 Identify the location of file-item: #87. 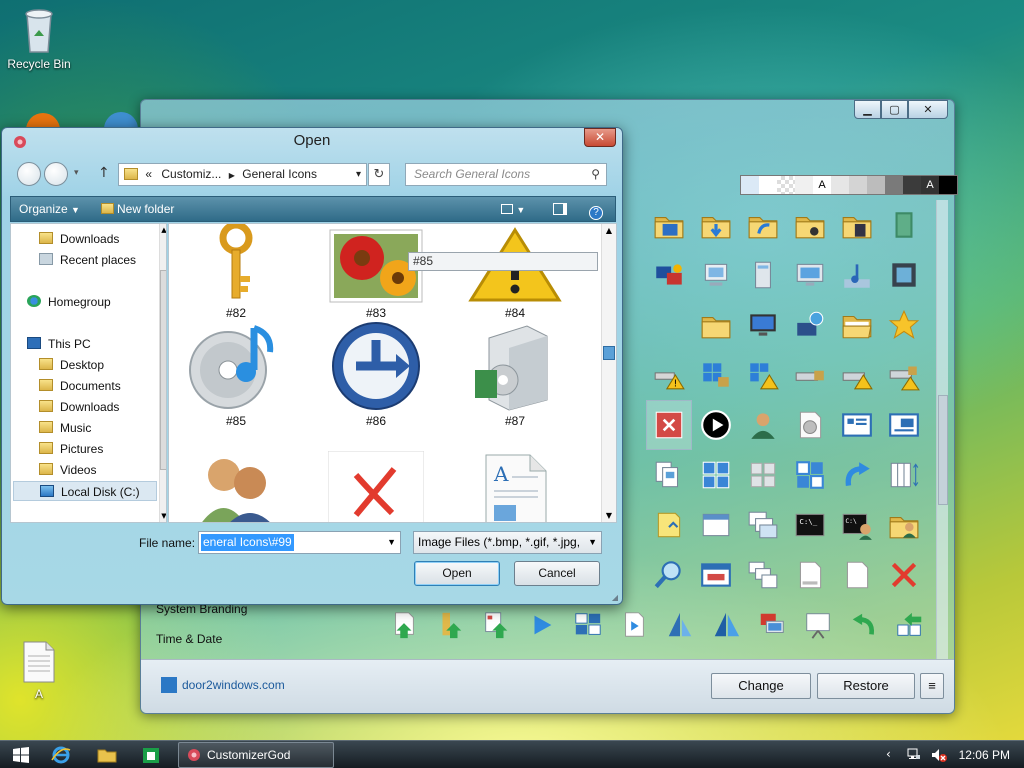
(515, 374).